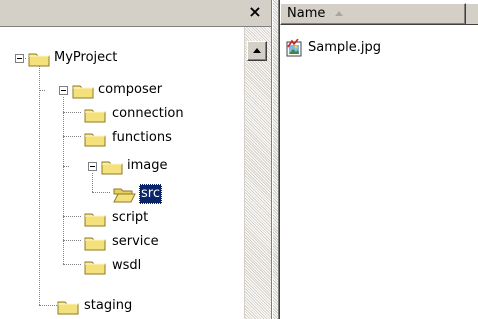 This screenshot has height=319, width=478. Describe the element at coordinates (124, 195) in the screenshot. I see `open-folder-icon` at that location.